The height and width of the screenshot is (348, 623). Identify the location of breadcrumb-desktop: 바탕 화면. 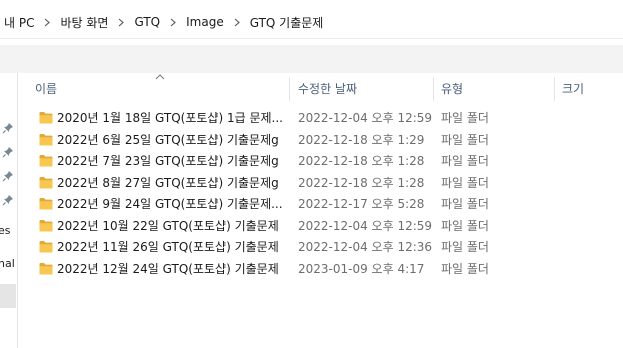
(84, 22).